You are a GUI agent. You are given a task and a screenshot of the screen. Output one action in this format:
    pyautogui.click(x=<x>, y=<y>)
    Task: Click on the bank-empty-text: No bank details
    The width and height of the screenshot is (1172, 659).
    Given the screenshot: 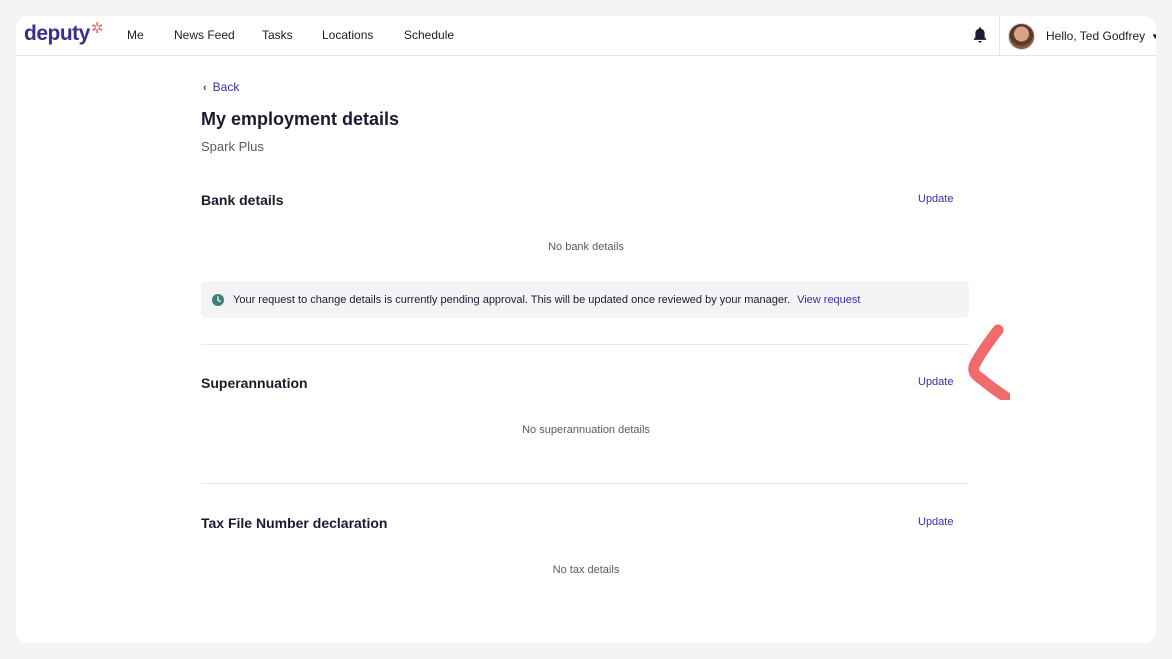 What is the action you would take?
    pyautogui.click(x=586, y=247)
    